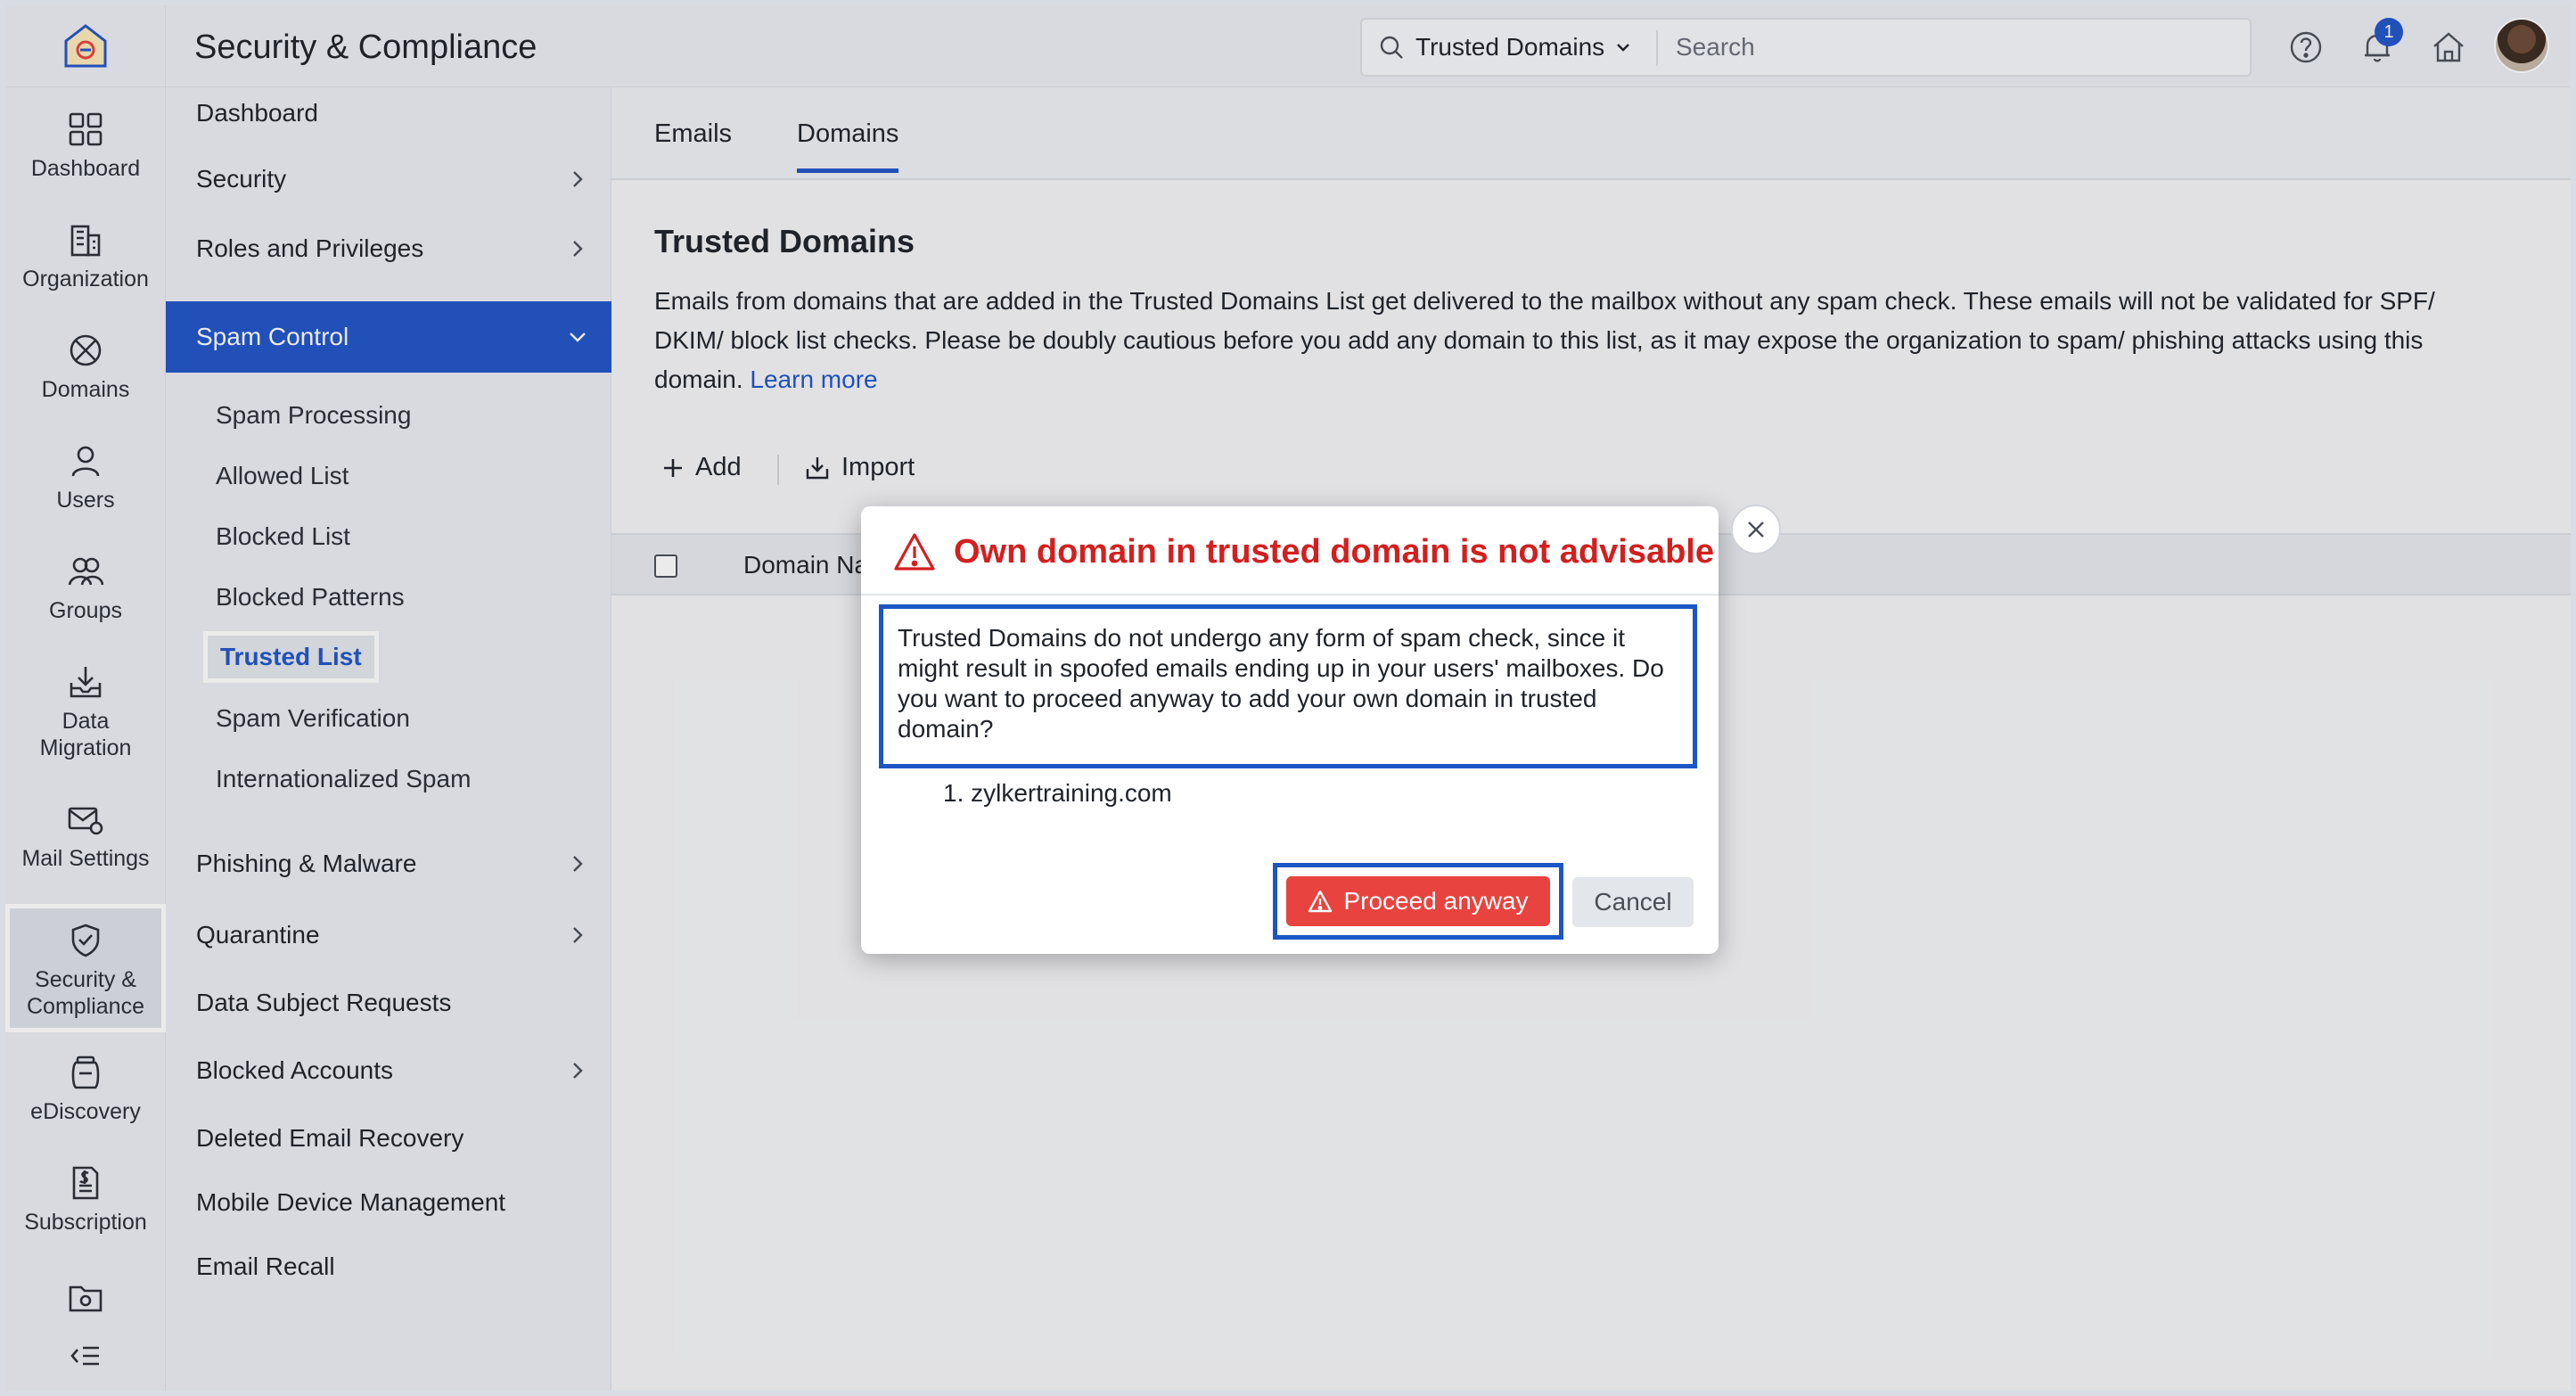 The width and height of the screenshot is (2576, 1396). I want to click on dialog-close-button, so click(1756, 529).